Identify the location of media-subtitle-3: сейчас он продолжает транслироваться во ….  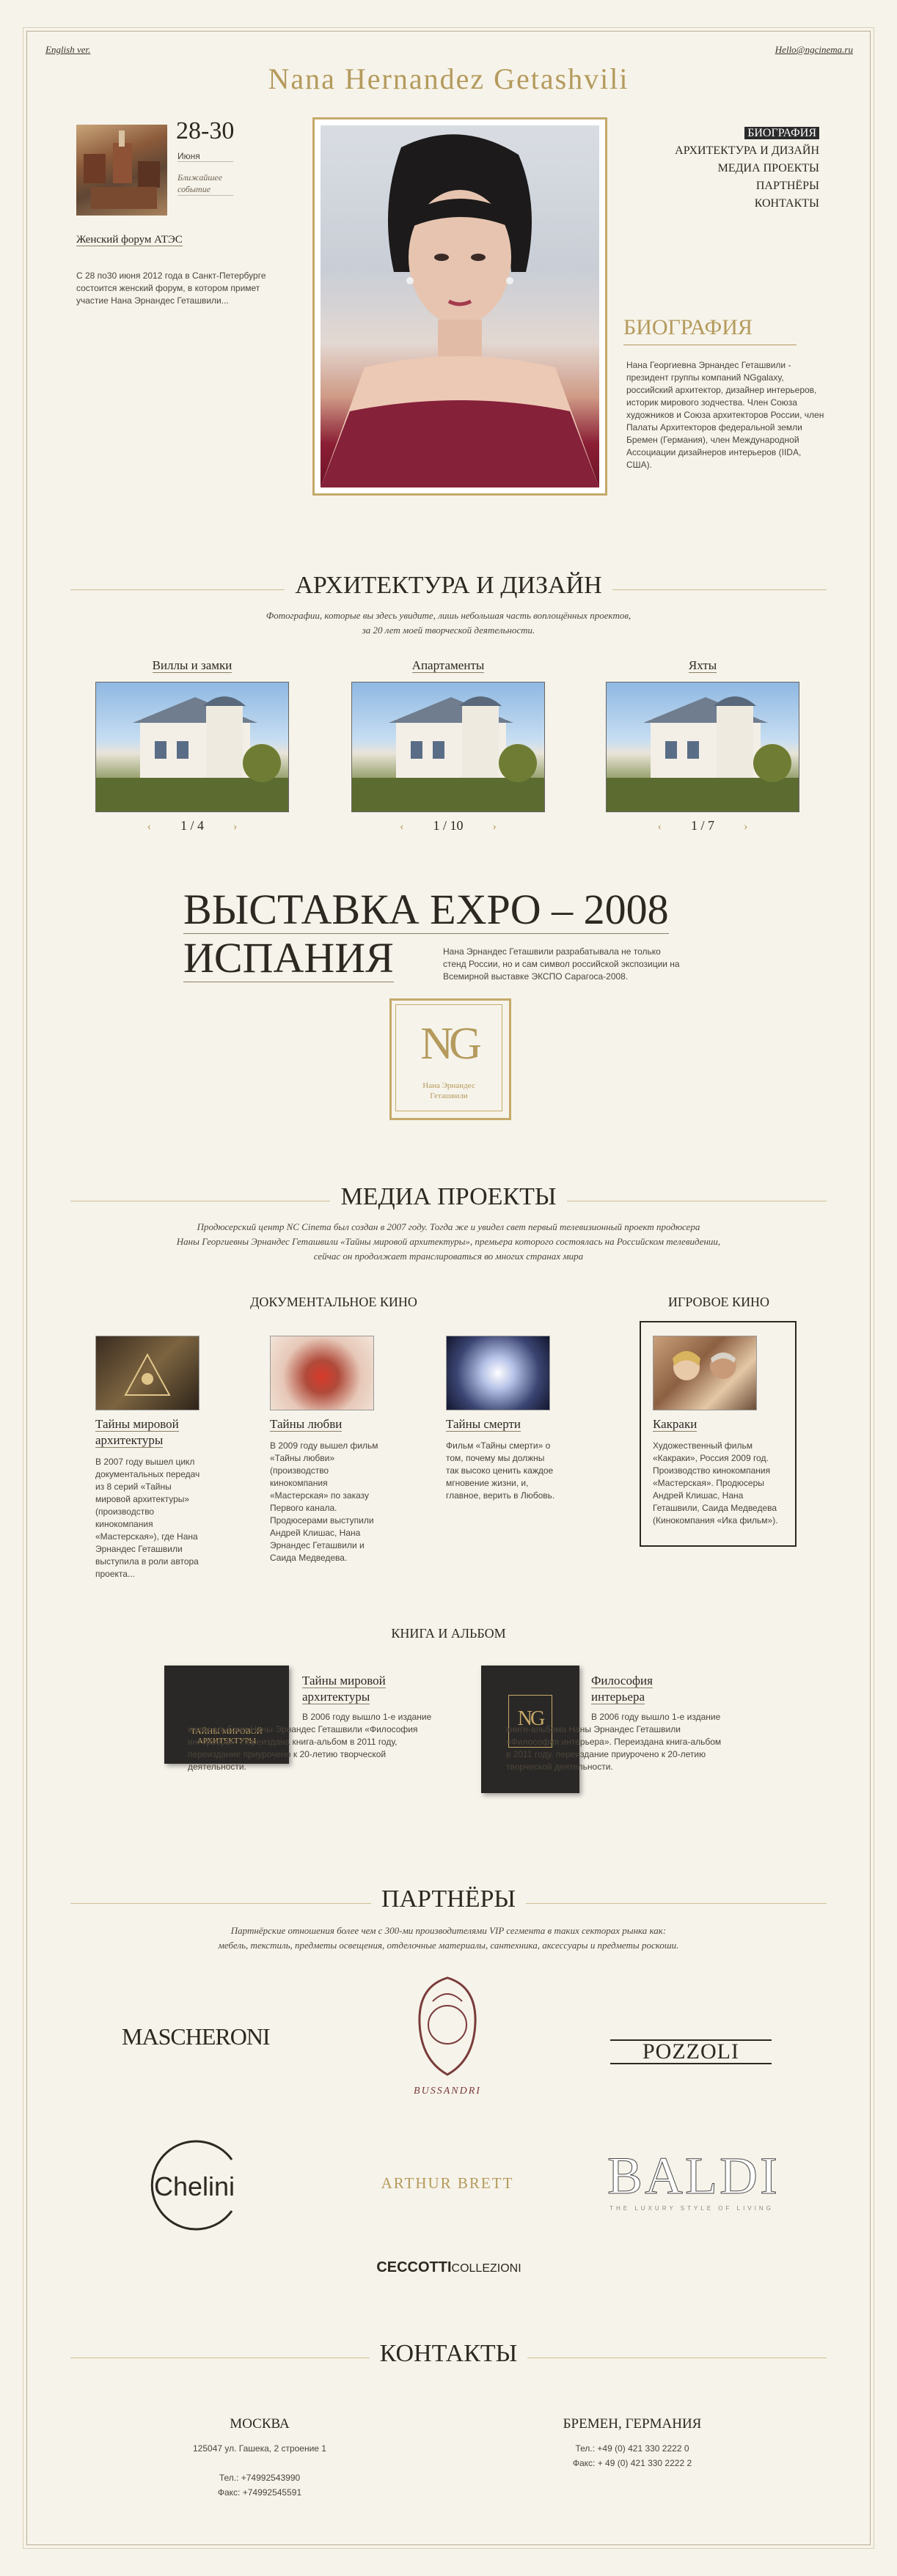
(448, 1256).